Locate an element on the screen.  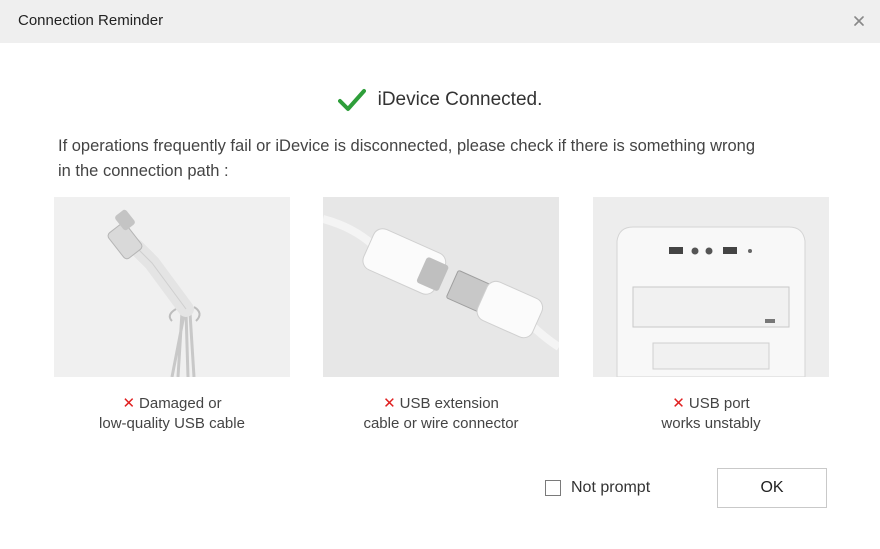
message-line-2: in the connection path : is located at coordinates (143, 171).